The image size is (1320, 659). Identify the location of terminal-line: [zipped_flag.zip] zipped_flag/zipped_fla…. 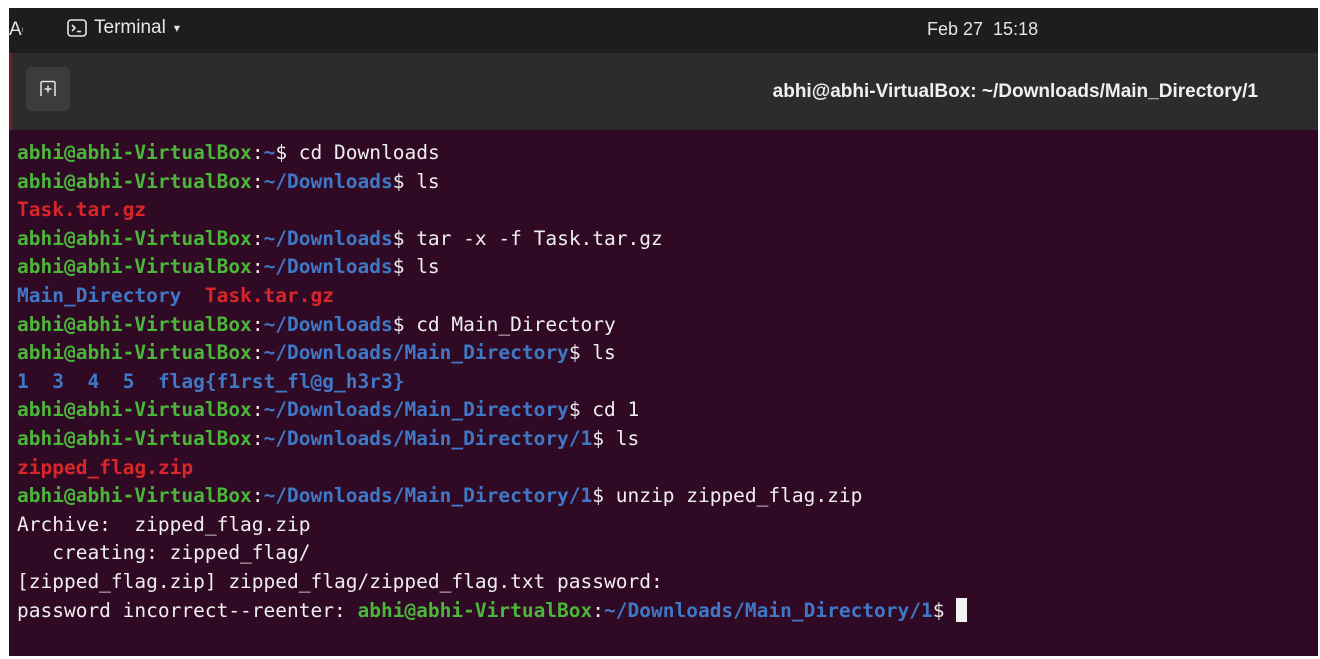
(662, 582).